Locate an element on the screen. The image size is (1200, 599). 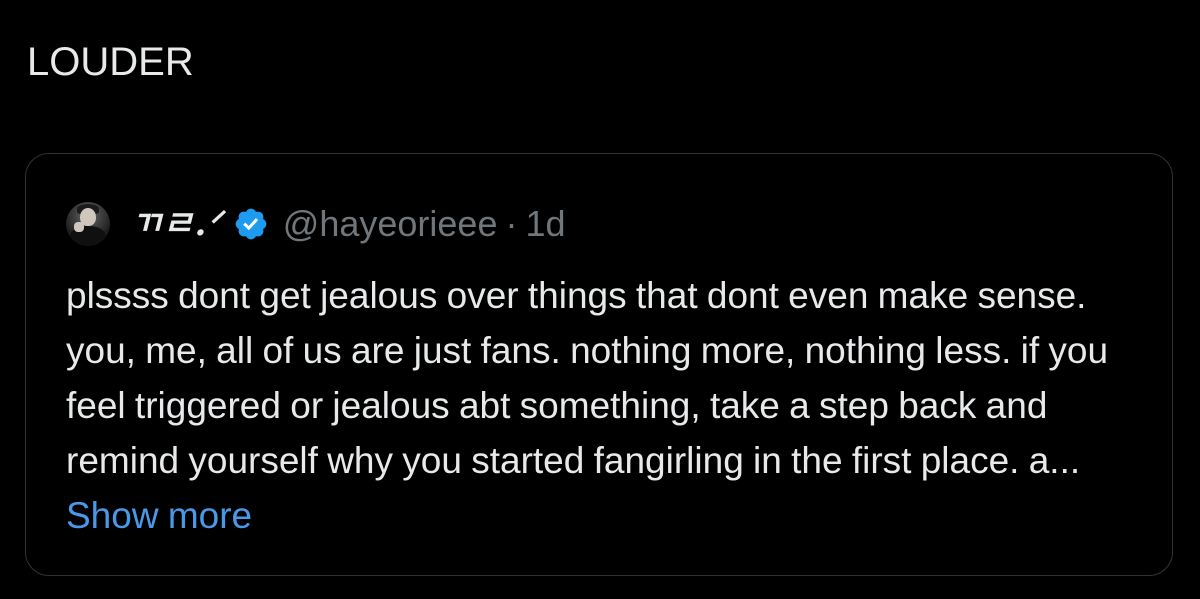
timestamp: 1d is located at coordinates (545, 224).